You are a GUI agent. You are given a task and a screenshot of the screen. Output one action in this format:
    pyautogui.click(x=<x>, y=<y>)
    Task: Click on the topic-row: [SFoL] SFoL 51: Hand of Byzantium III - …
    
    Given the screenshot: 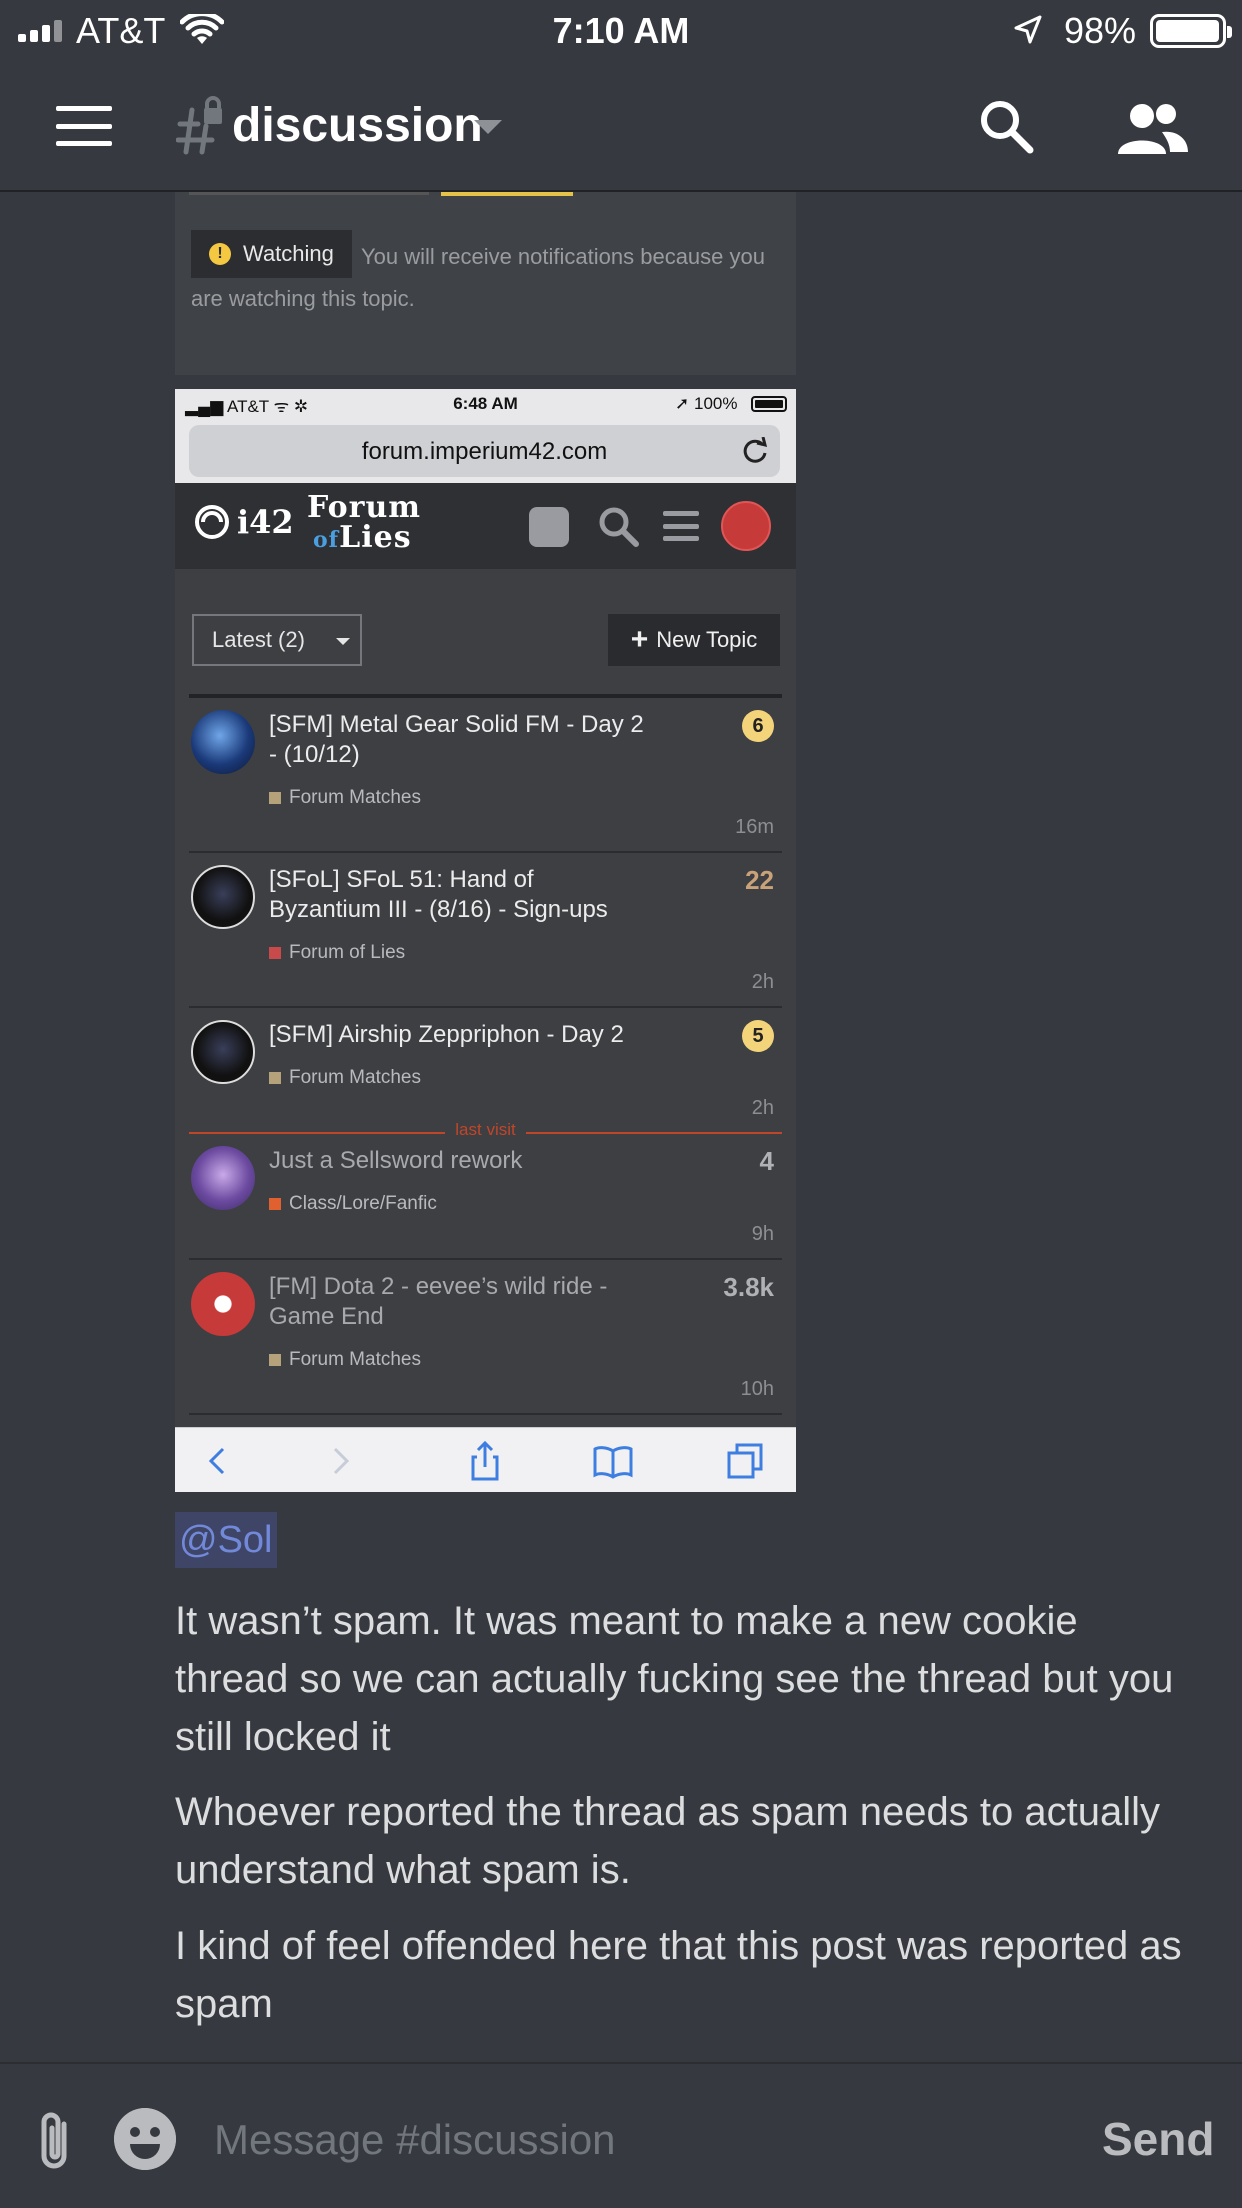 What is the action you would take?
    pyautogui.click(x=485, y=930)
    